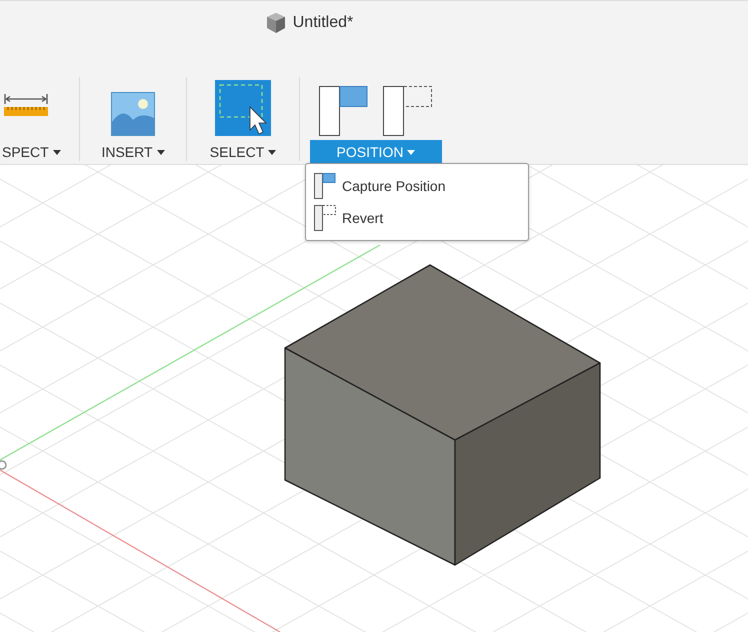  I want to click on cube-icon, so click(275, 23).